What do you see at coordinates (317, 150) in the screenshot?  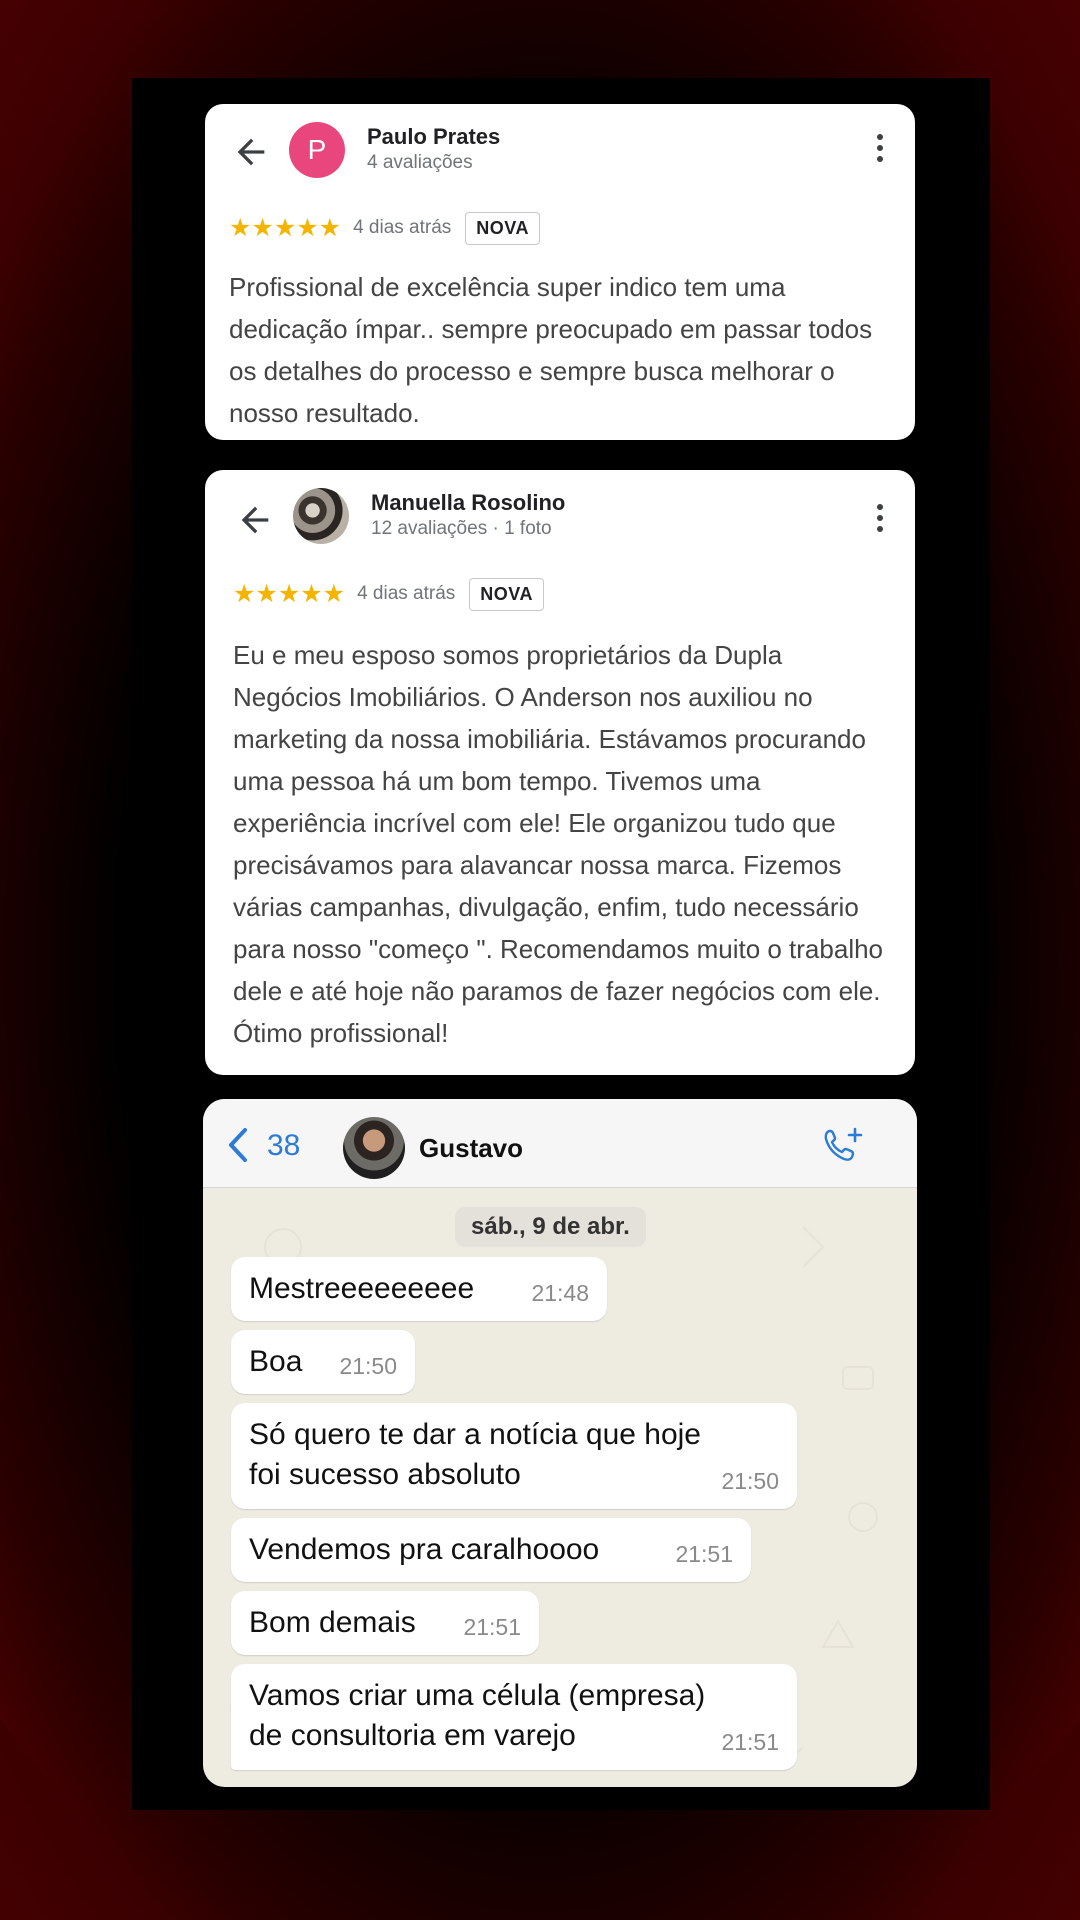 I see `avatar: P` at bounding box center [317, 150].